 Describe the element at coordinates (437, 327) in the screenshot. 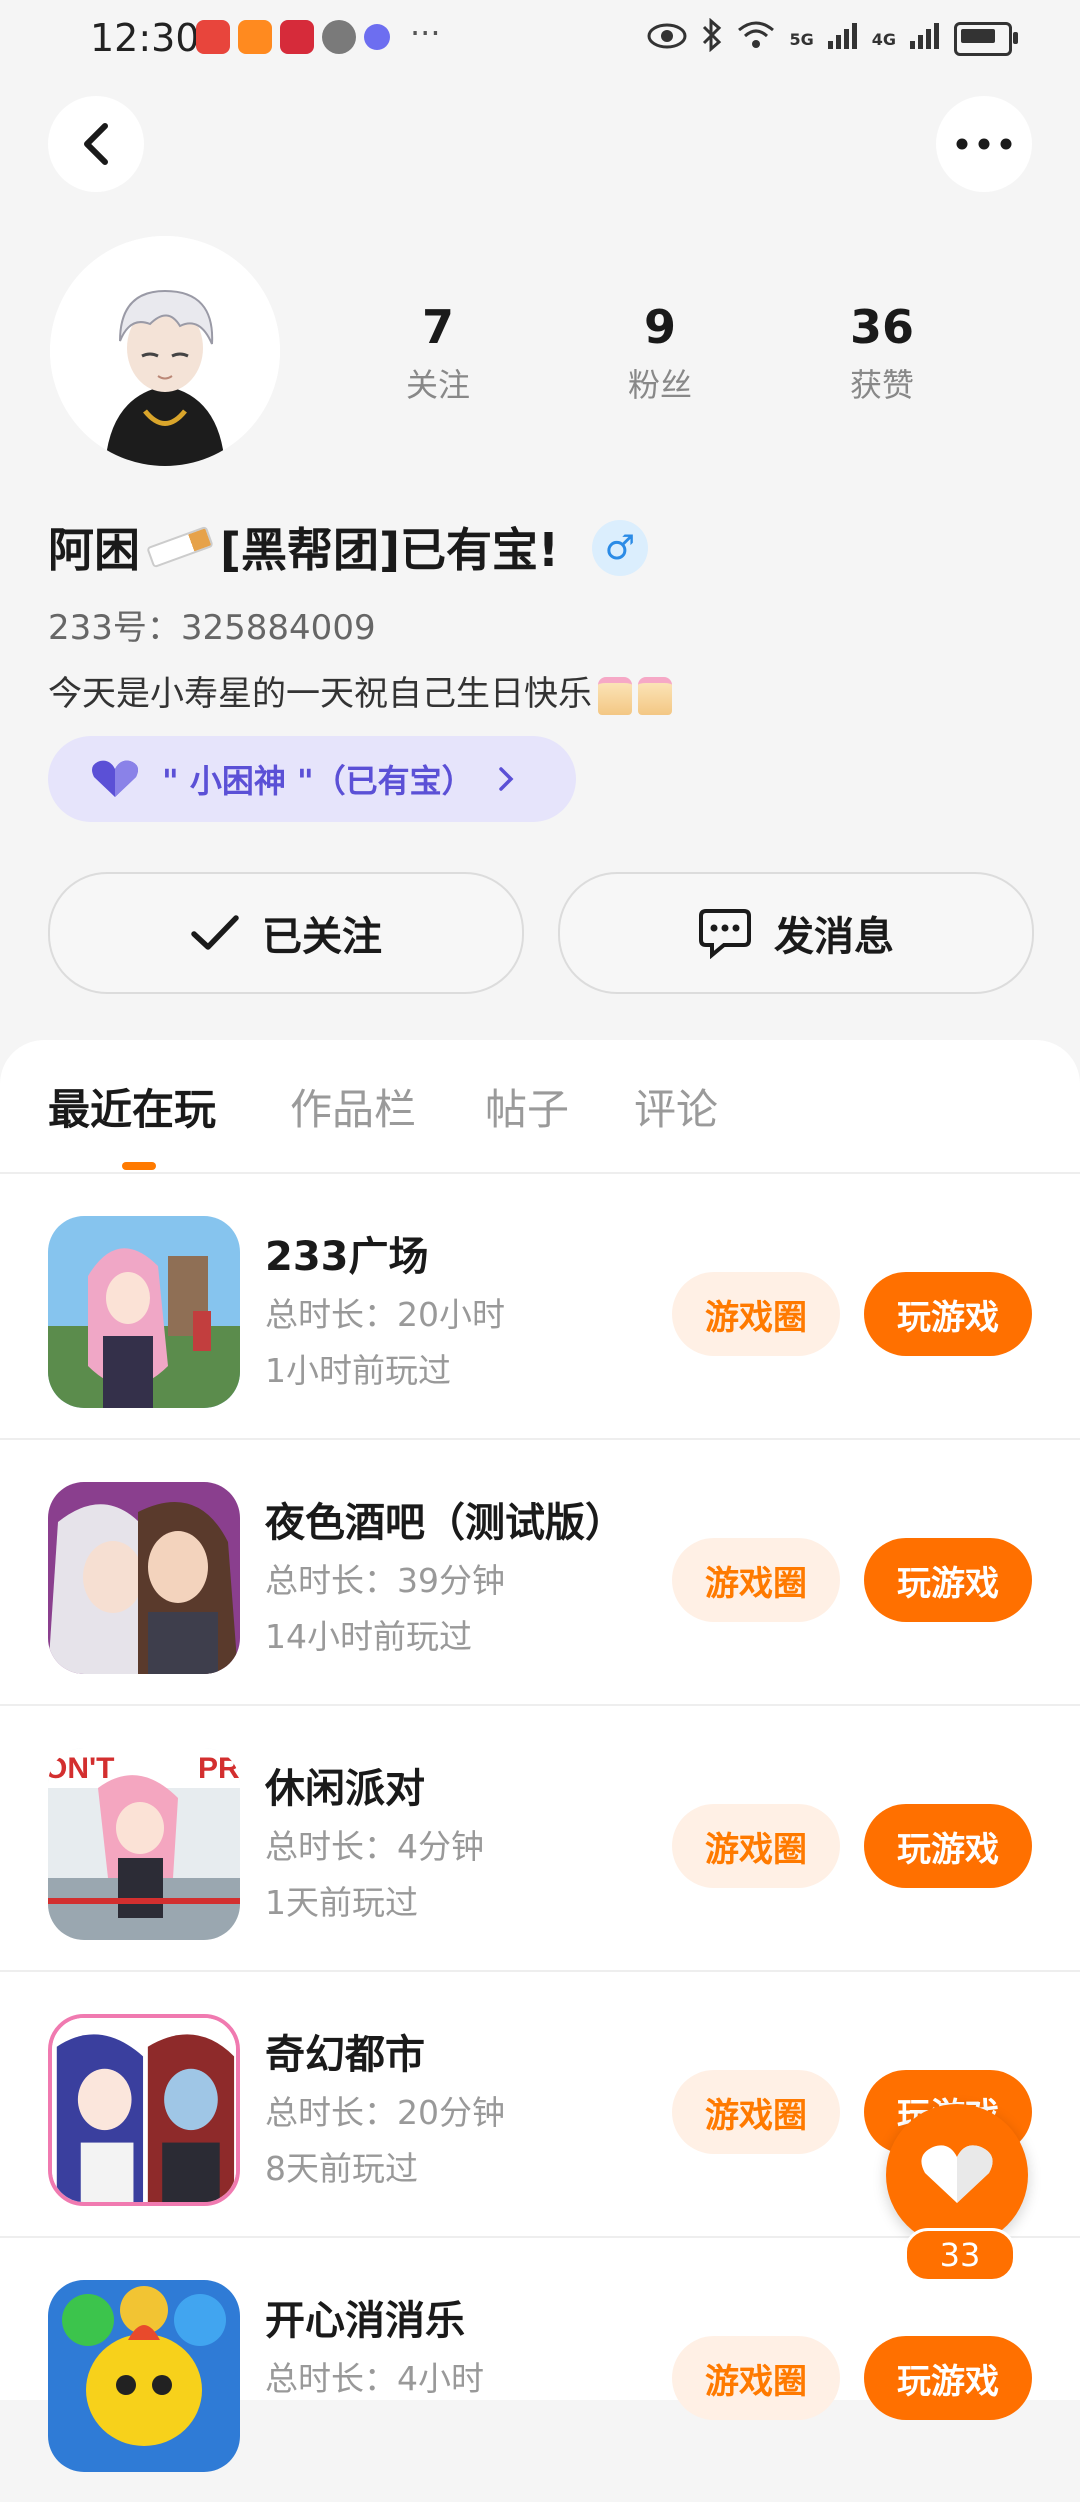

I see `following-count: 7` at that location.